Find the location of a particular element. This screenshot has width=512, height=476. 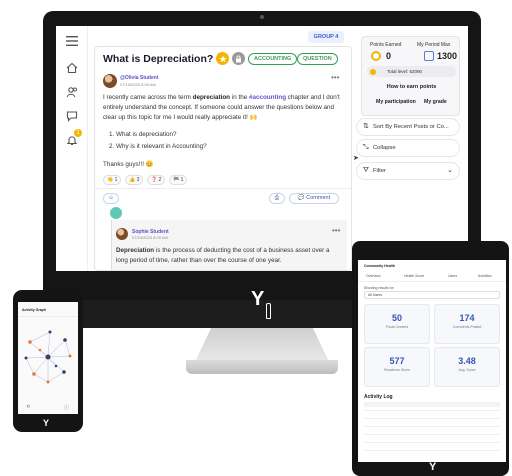

period-max-value: 1300 is located at coordinates (447, 56).